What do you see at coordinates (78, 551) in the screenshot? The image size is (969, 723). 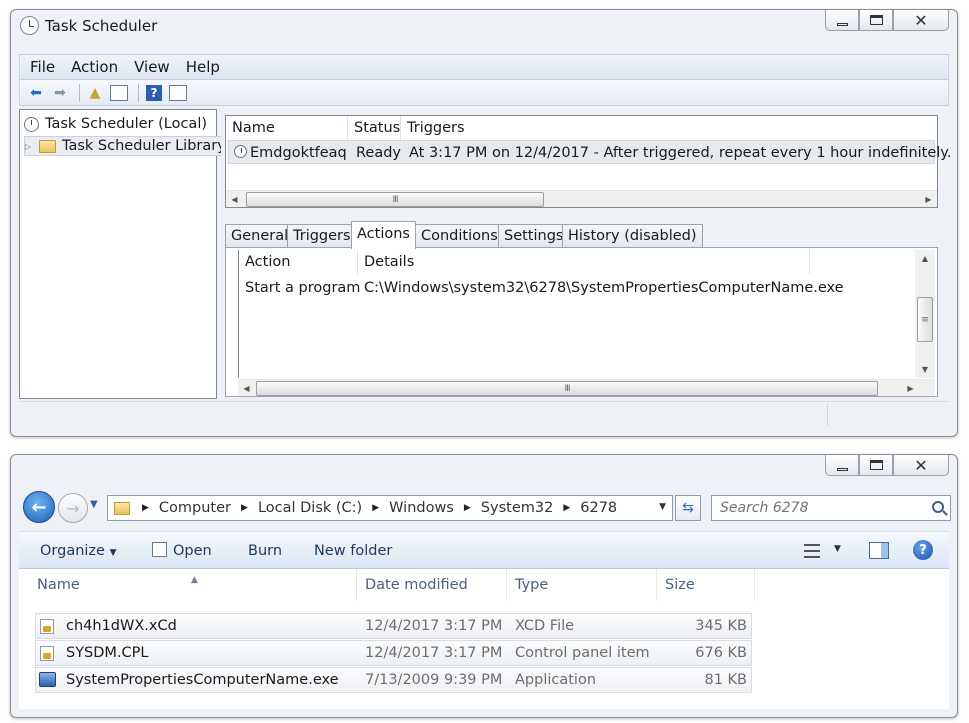 I see `organize-button: Organize ▼` at bounding box center [78, 551].